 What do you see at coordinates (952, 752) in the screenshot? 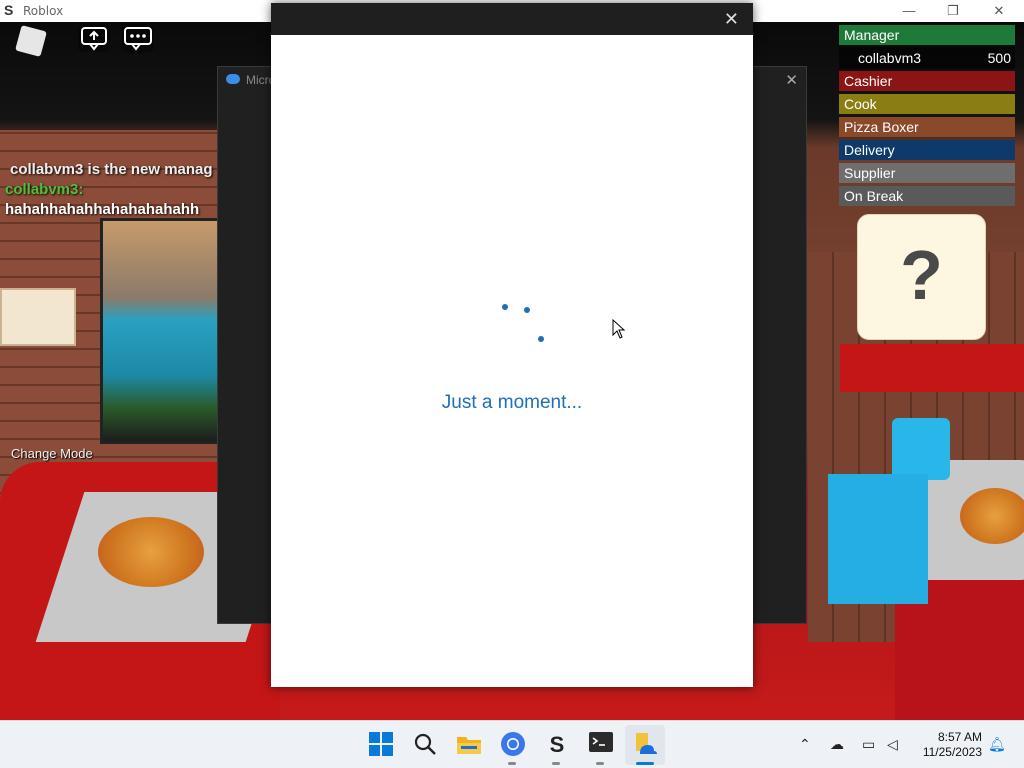
I see `clock-date: 11/25/2023` at bounding box center [952, 752].